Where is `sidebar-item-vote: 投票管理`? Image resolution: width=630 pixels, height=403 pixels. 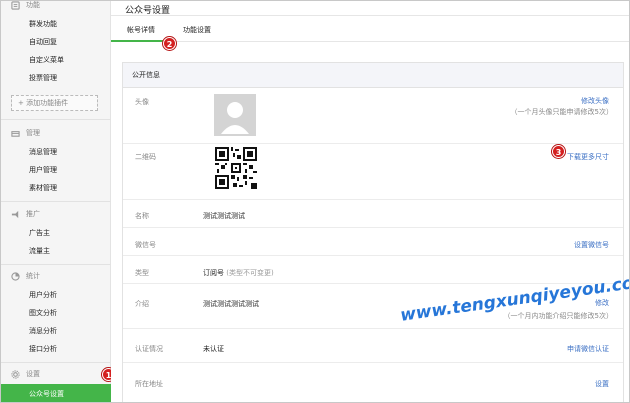 sidebar-item-vote: 投票管理 is located at coordinates (56, 78).